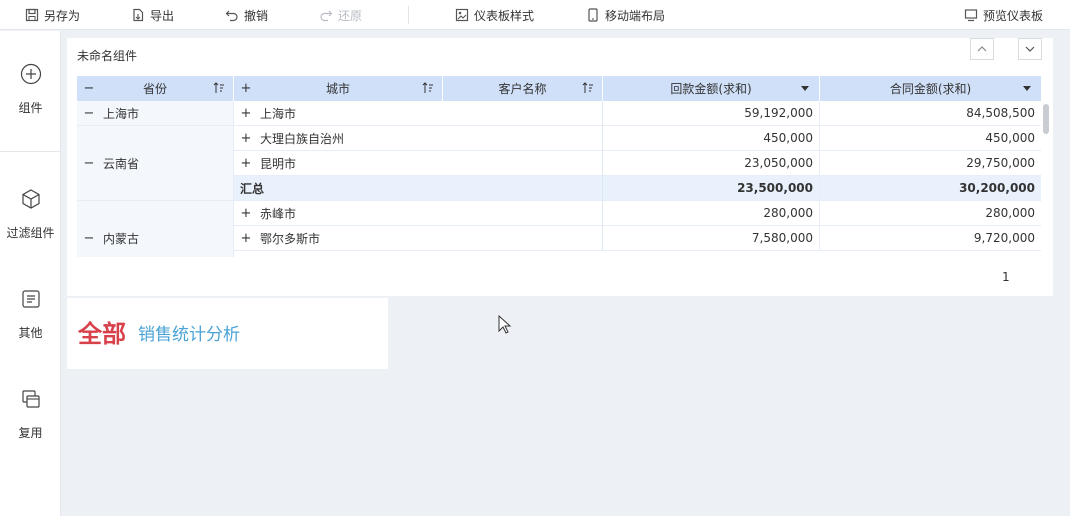 Image resolution: width=1070 pixels, height=516 pixels. What do you see at coordinates (930, 238) in the screenshot?
I see `contract-value: 9,720,000` at bounding box center [930, 238].